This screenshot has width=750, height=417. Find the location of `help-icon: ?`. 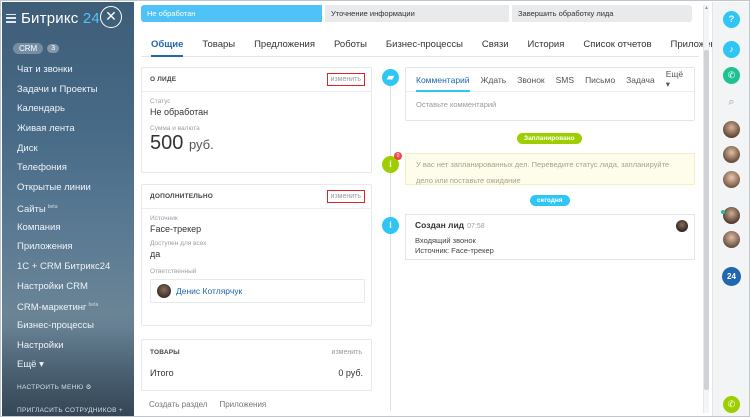

help-icon: ? is located at coordinates (731, 19).